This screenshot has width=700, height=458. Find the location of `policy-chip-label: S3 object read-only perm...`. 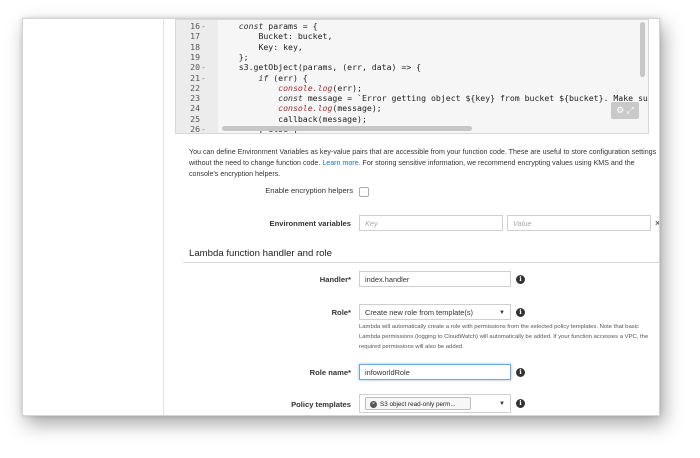

policy-chip-label: S3 object read-only perm... is located at coordinates (418, 404).